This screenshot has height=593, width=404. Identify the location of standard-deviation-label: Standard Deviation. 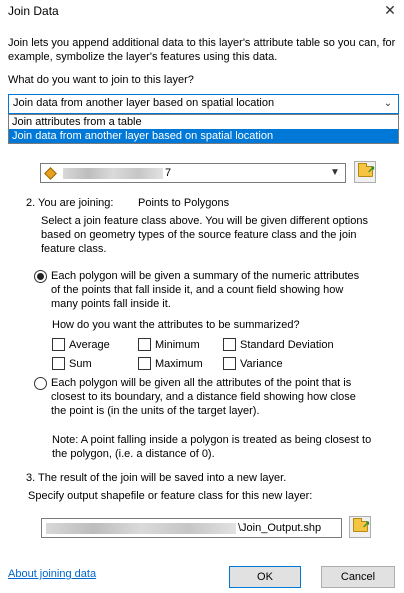
(287, 345).